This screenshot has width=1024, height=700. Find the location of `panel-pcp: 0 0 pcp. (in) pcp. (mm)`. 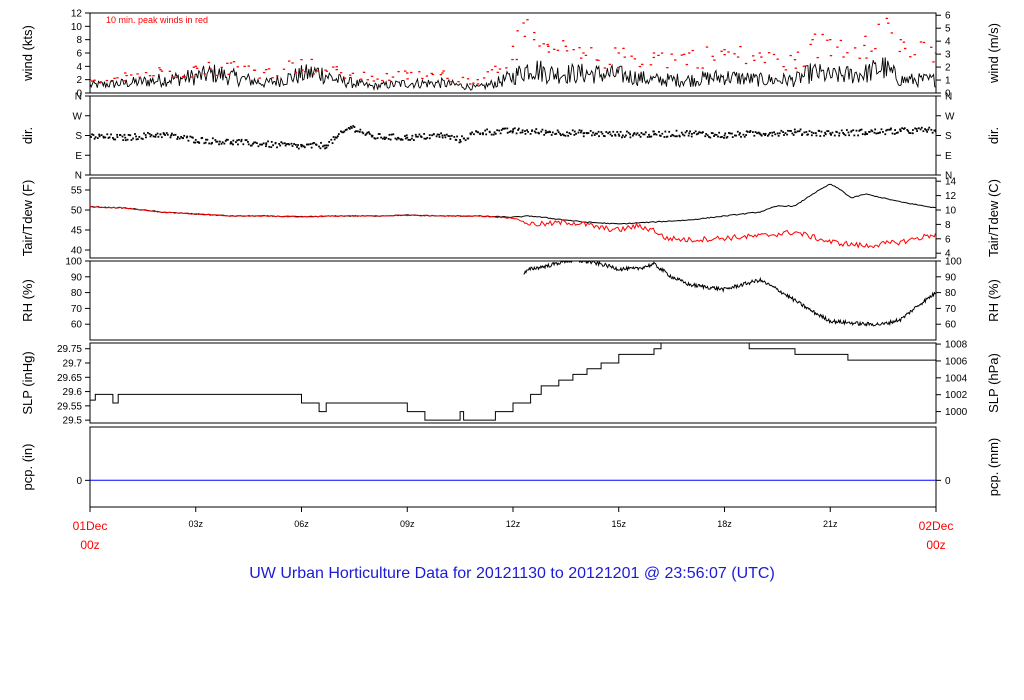

panel-pcp: 0 0 pcp. (in) pcp. (mm) is located at coordinates (510, 467).